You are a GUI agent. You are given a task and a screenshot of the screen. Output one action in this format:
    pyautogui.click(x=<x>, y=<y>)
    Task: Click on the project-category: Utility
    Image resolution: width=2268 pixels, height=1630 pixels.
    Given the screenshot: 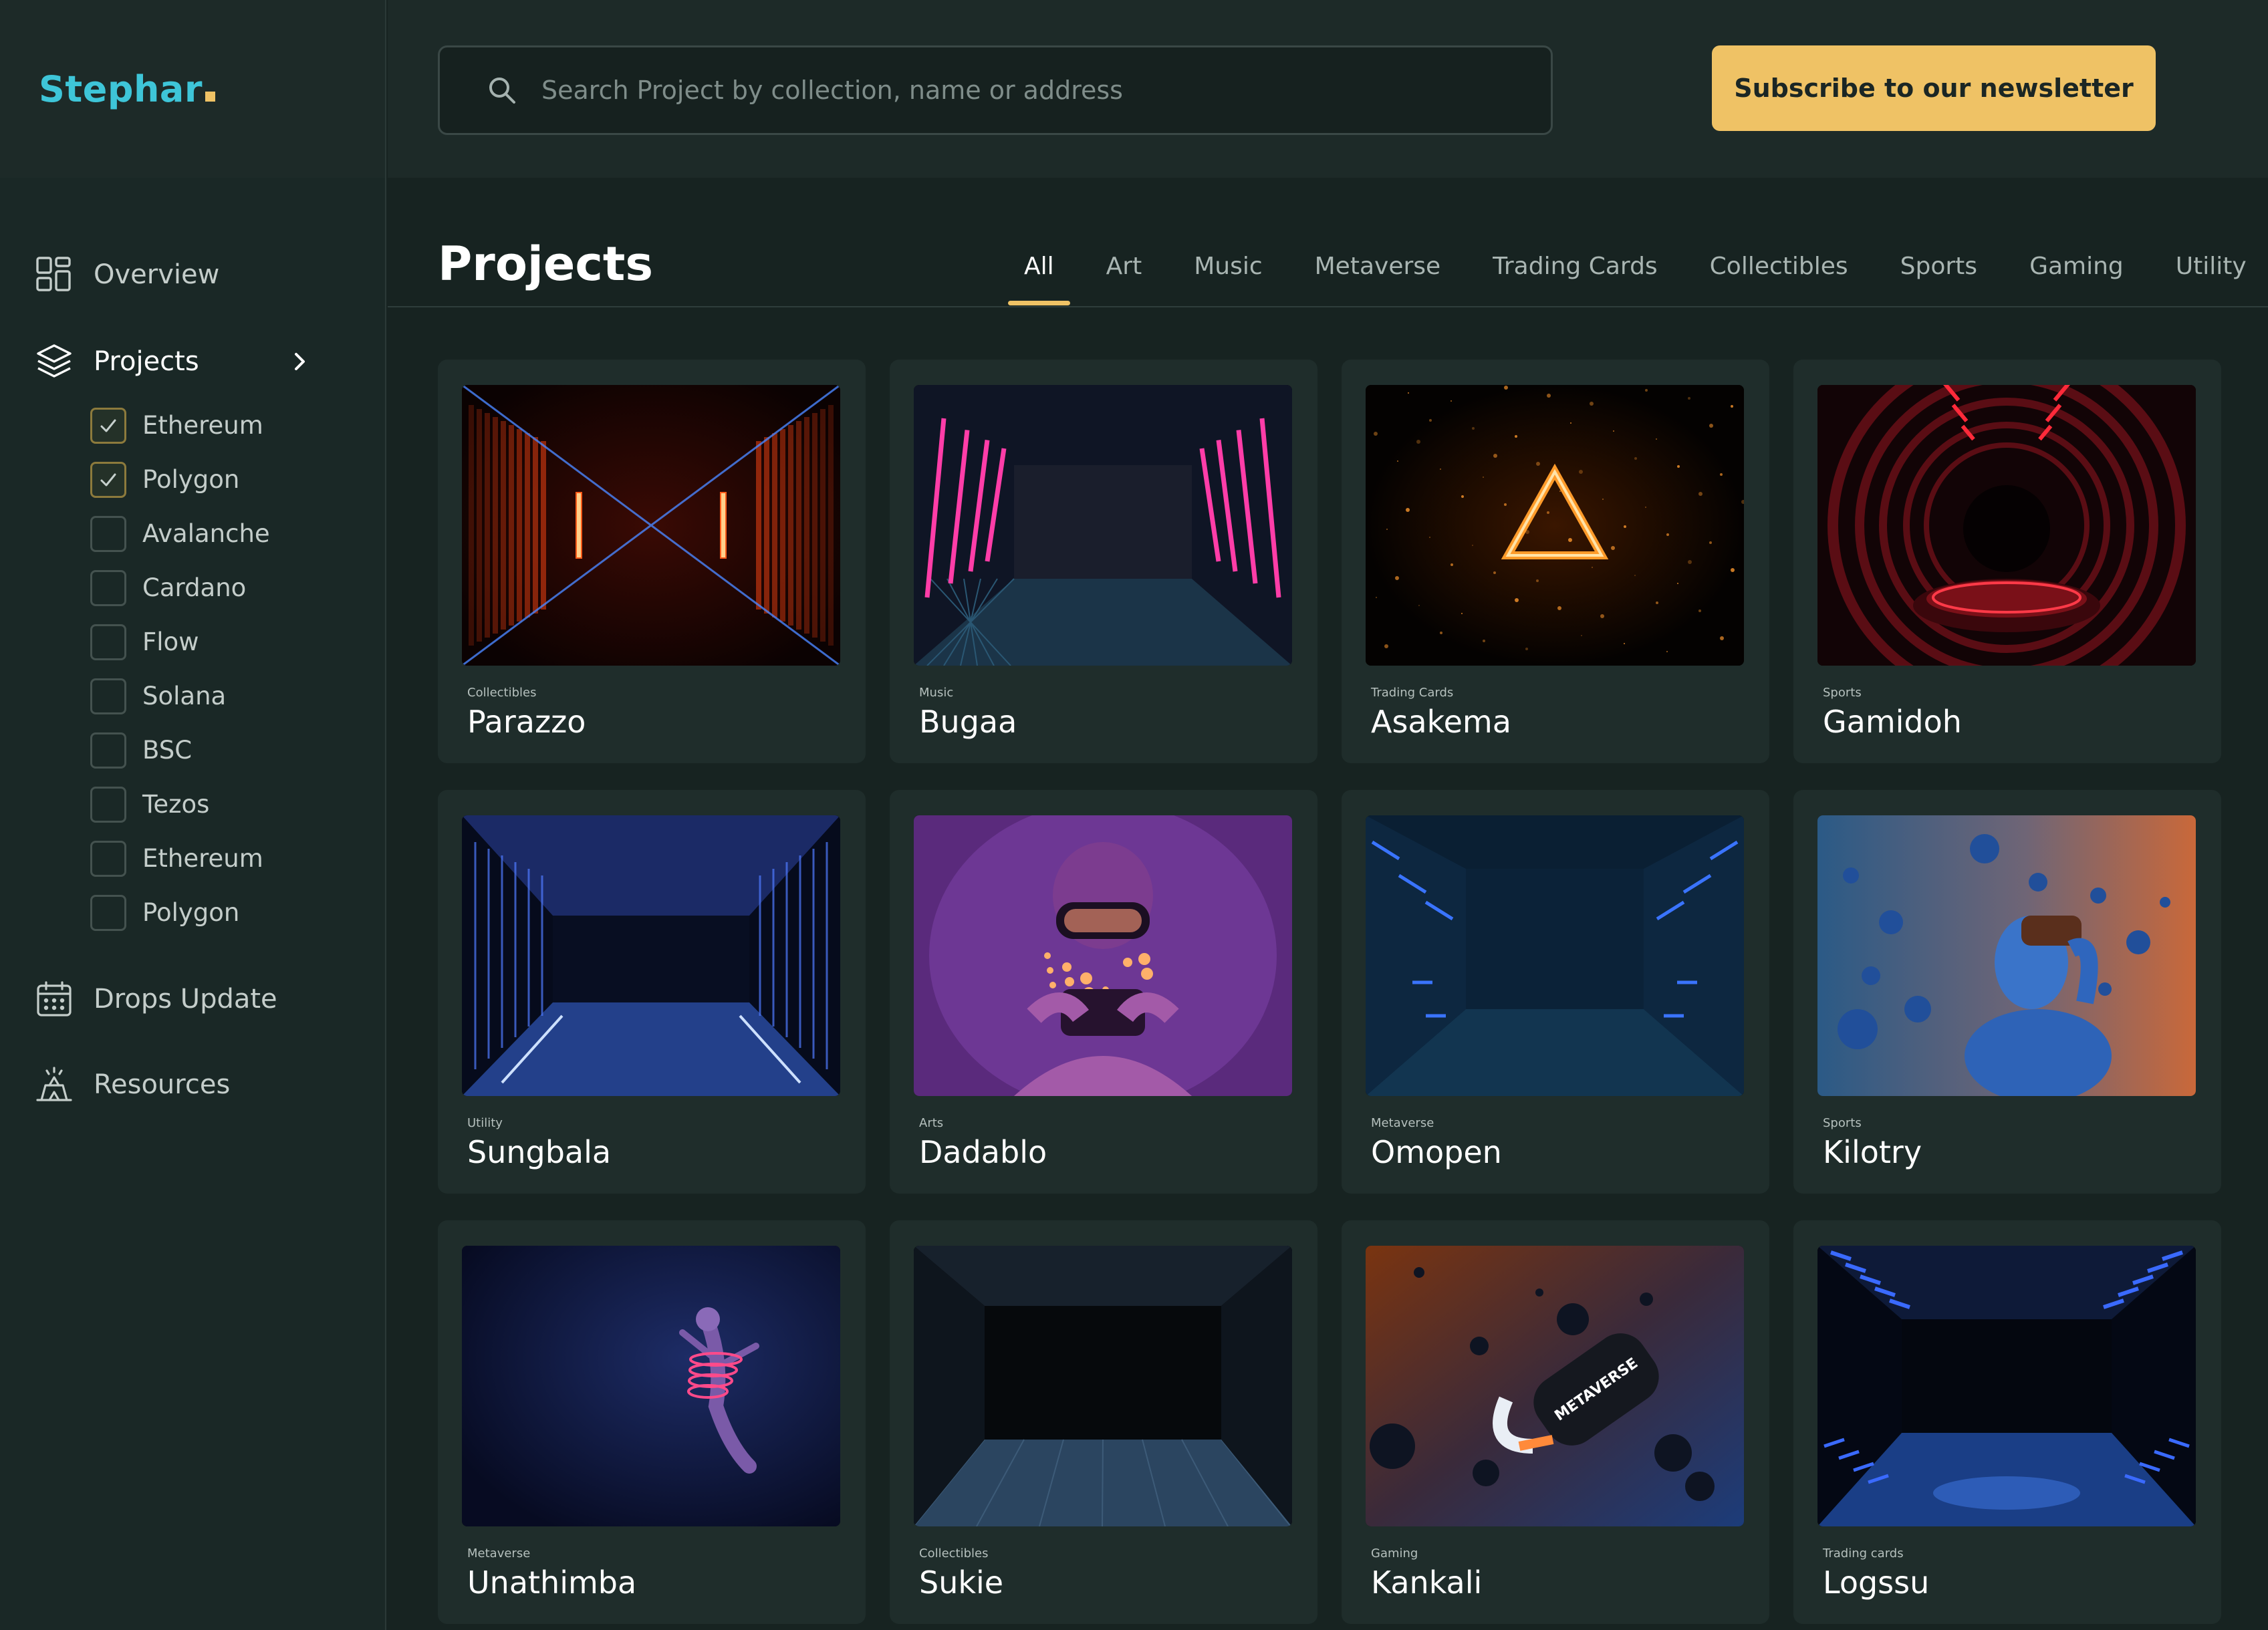 What is the action you would take?
    pyautogui.click(x=485, y=1123)
    